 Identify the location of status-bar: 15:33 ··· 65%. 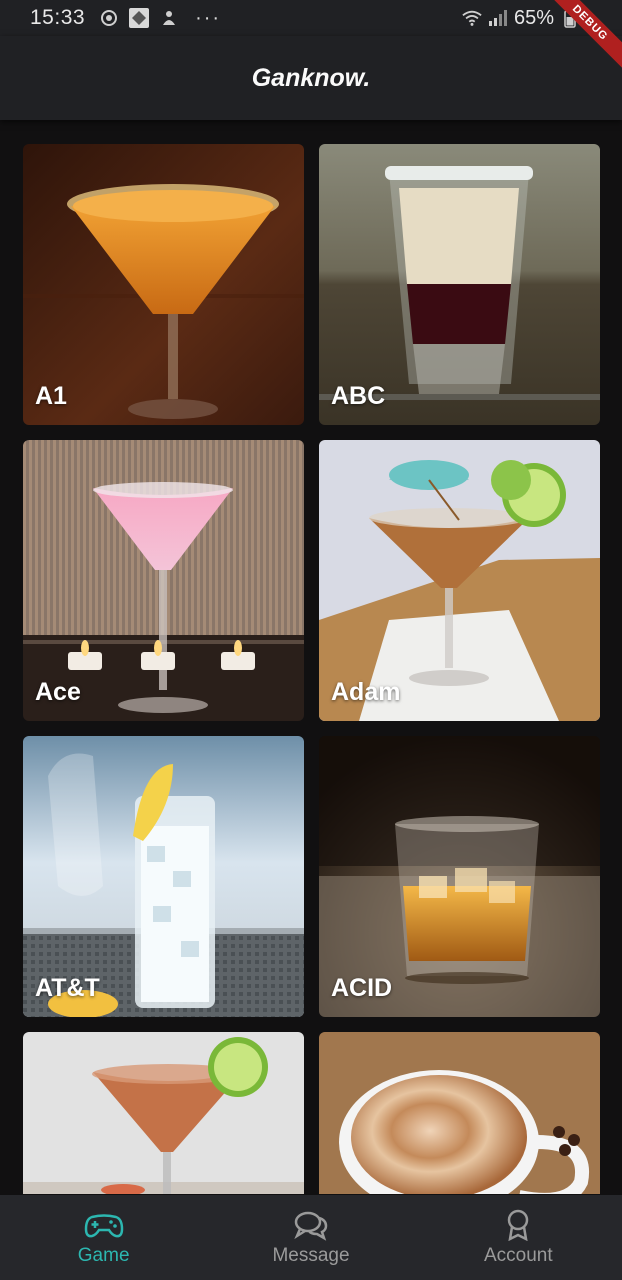
(311, 18).